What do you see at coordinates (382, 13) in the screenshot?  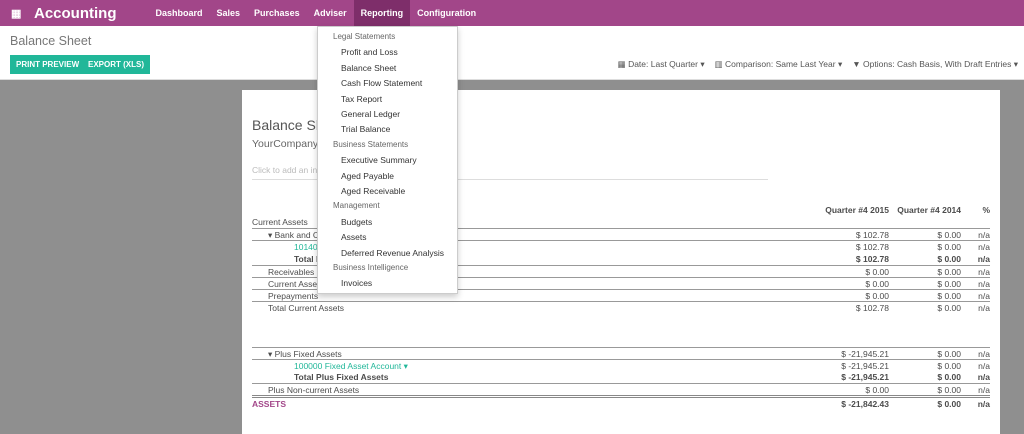 I see `menu-reporting: Reporting` at bounding box center [382, 13].